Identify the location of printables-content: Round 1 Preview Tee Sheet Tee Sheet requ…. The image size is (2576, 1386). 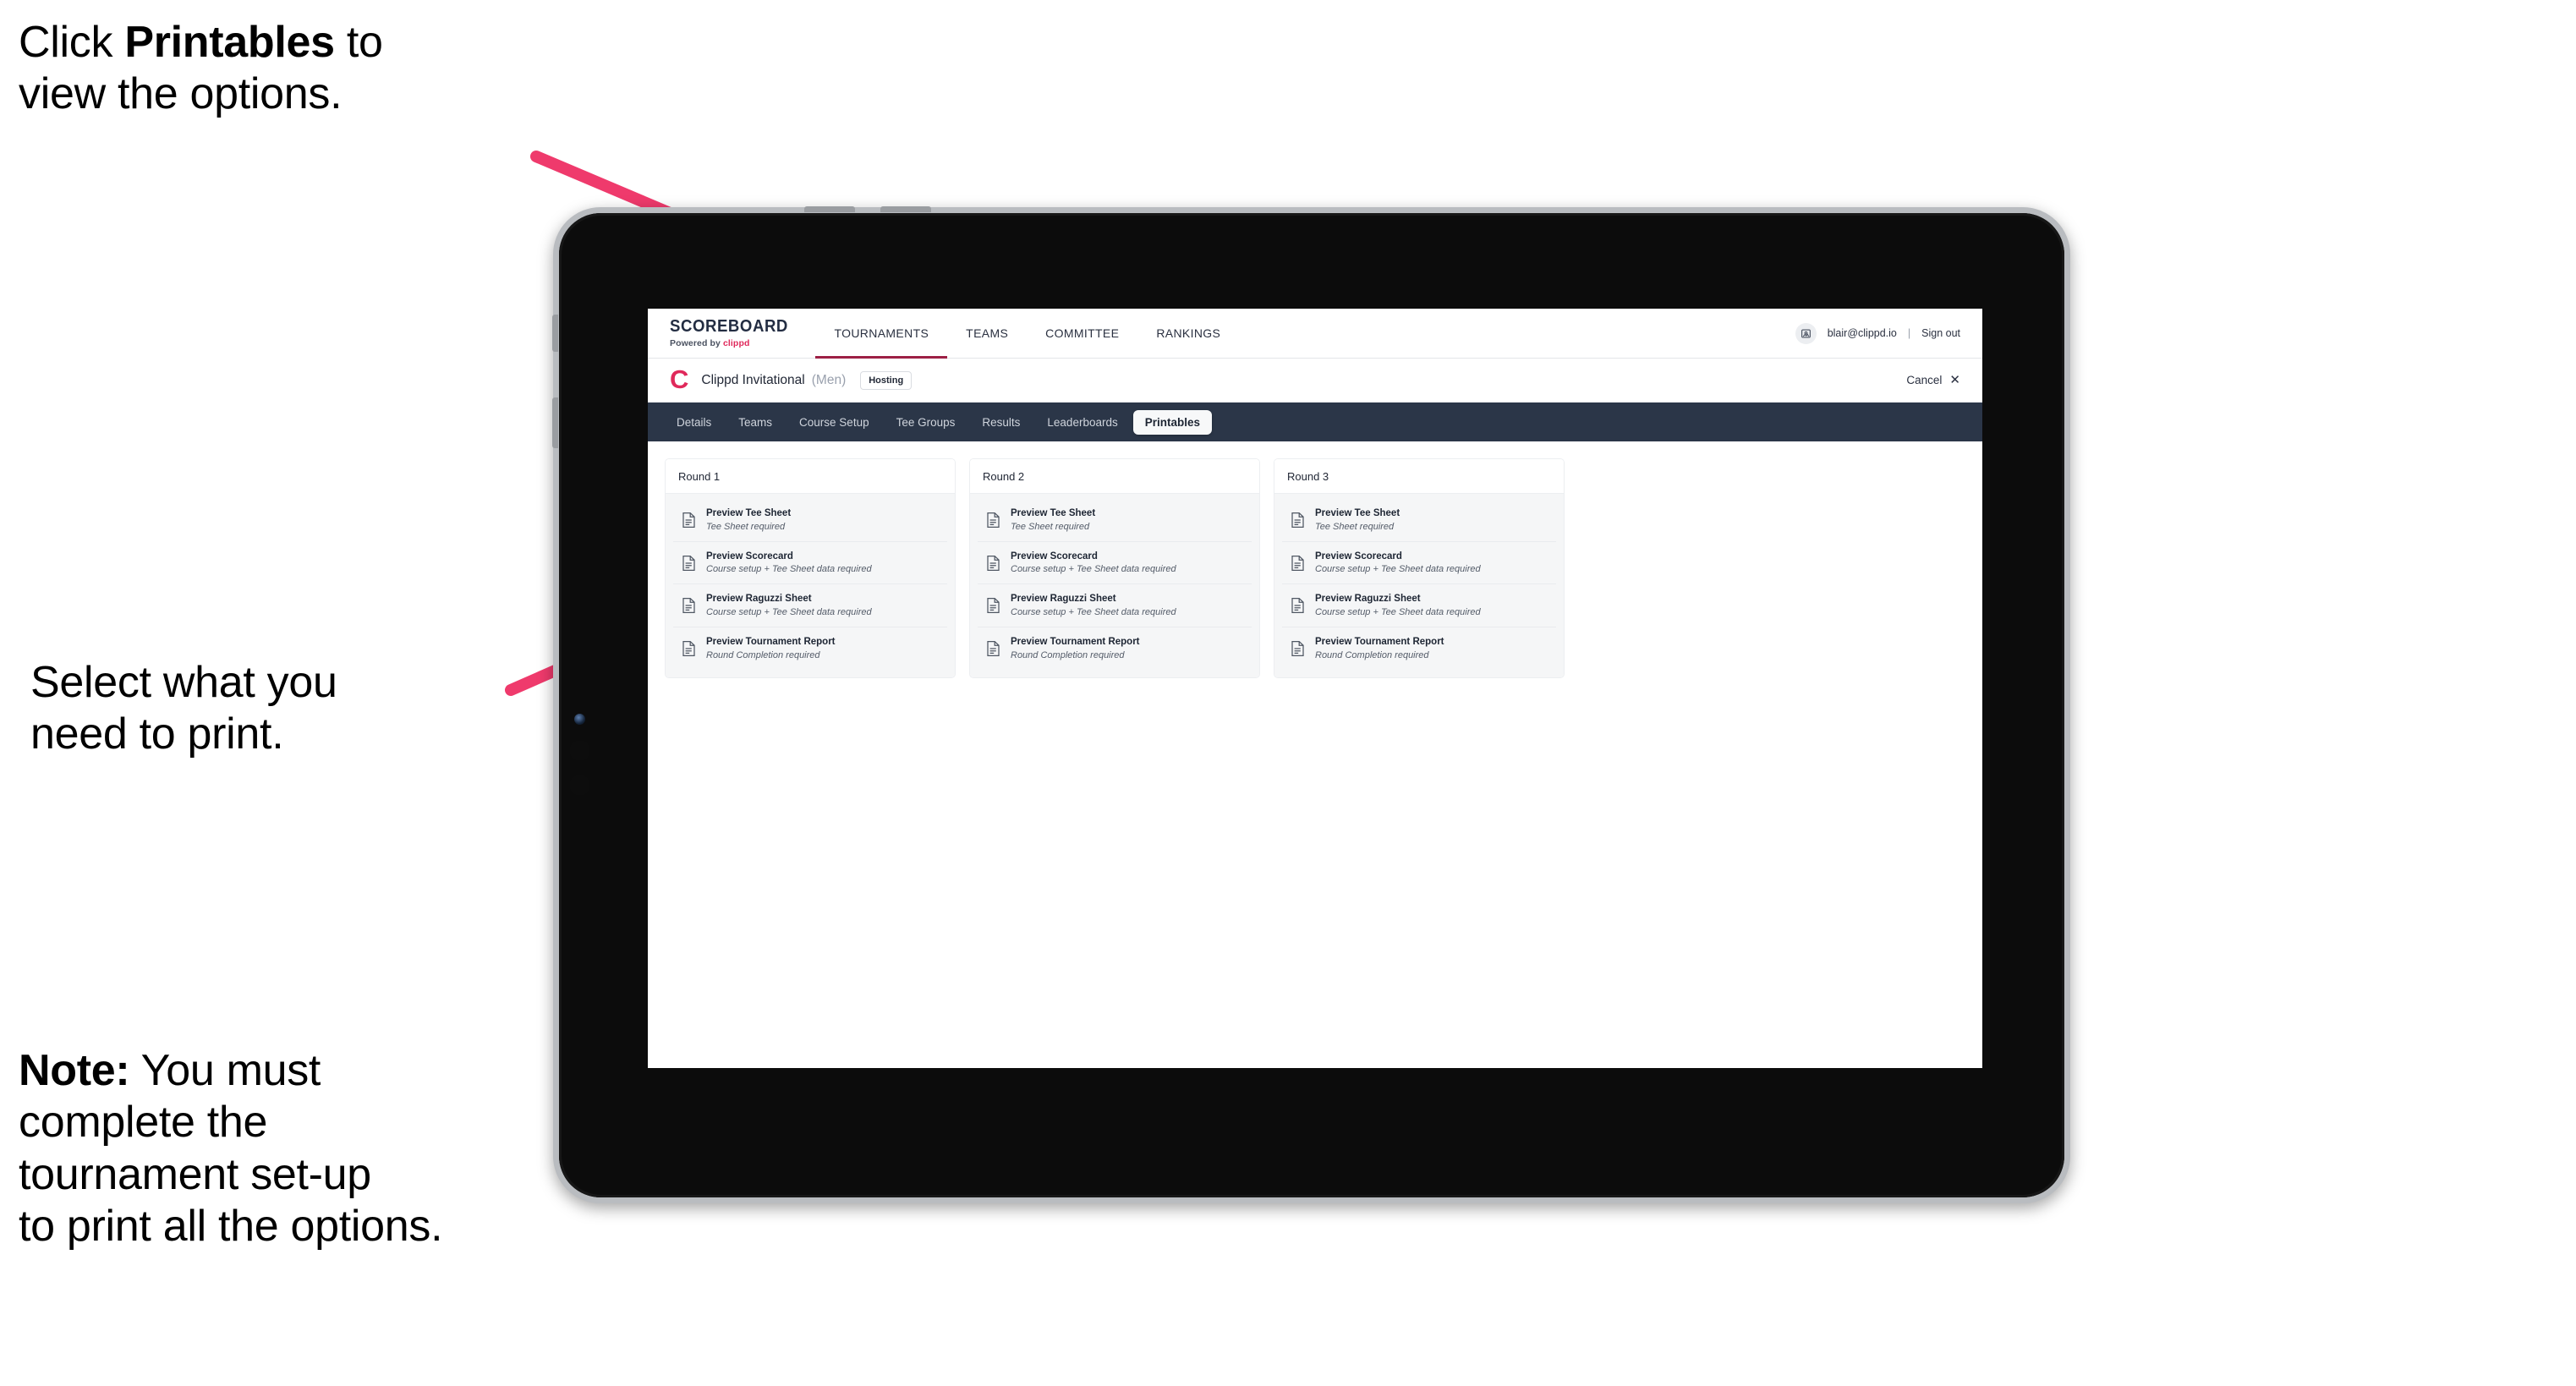
(1315, 559).